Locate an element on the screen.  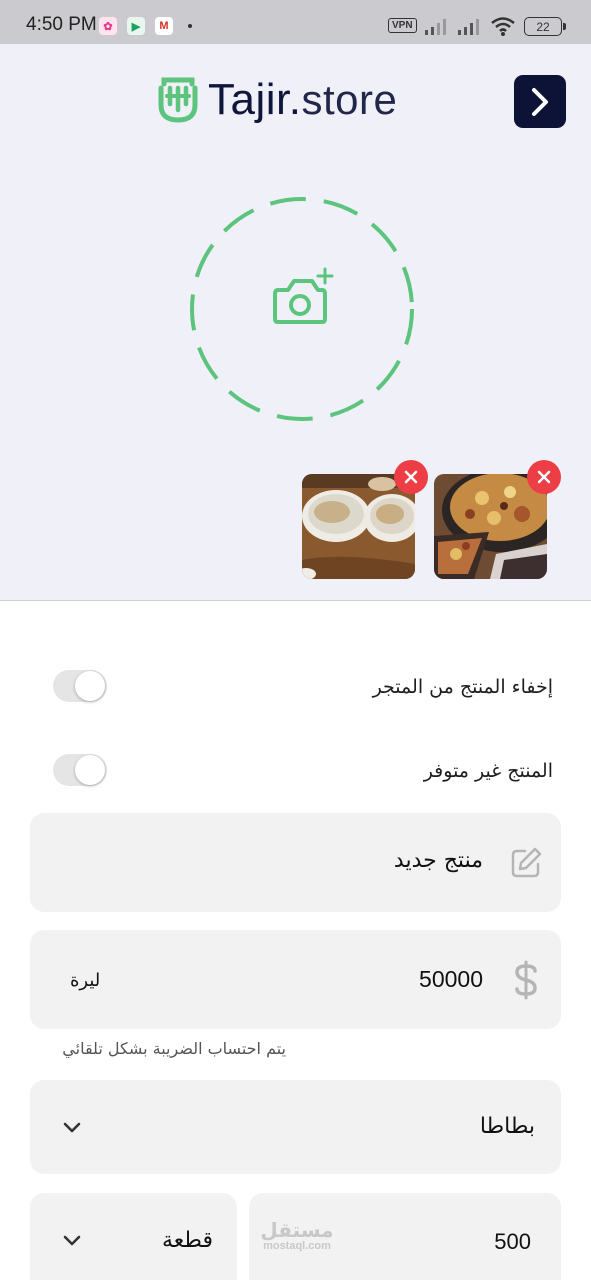
hide-product-toggle is located at coordinates (80, 686).